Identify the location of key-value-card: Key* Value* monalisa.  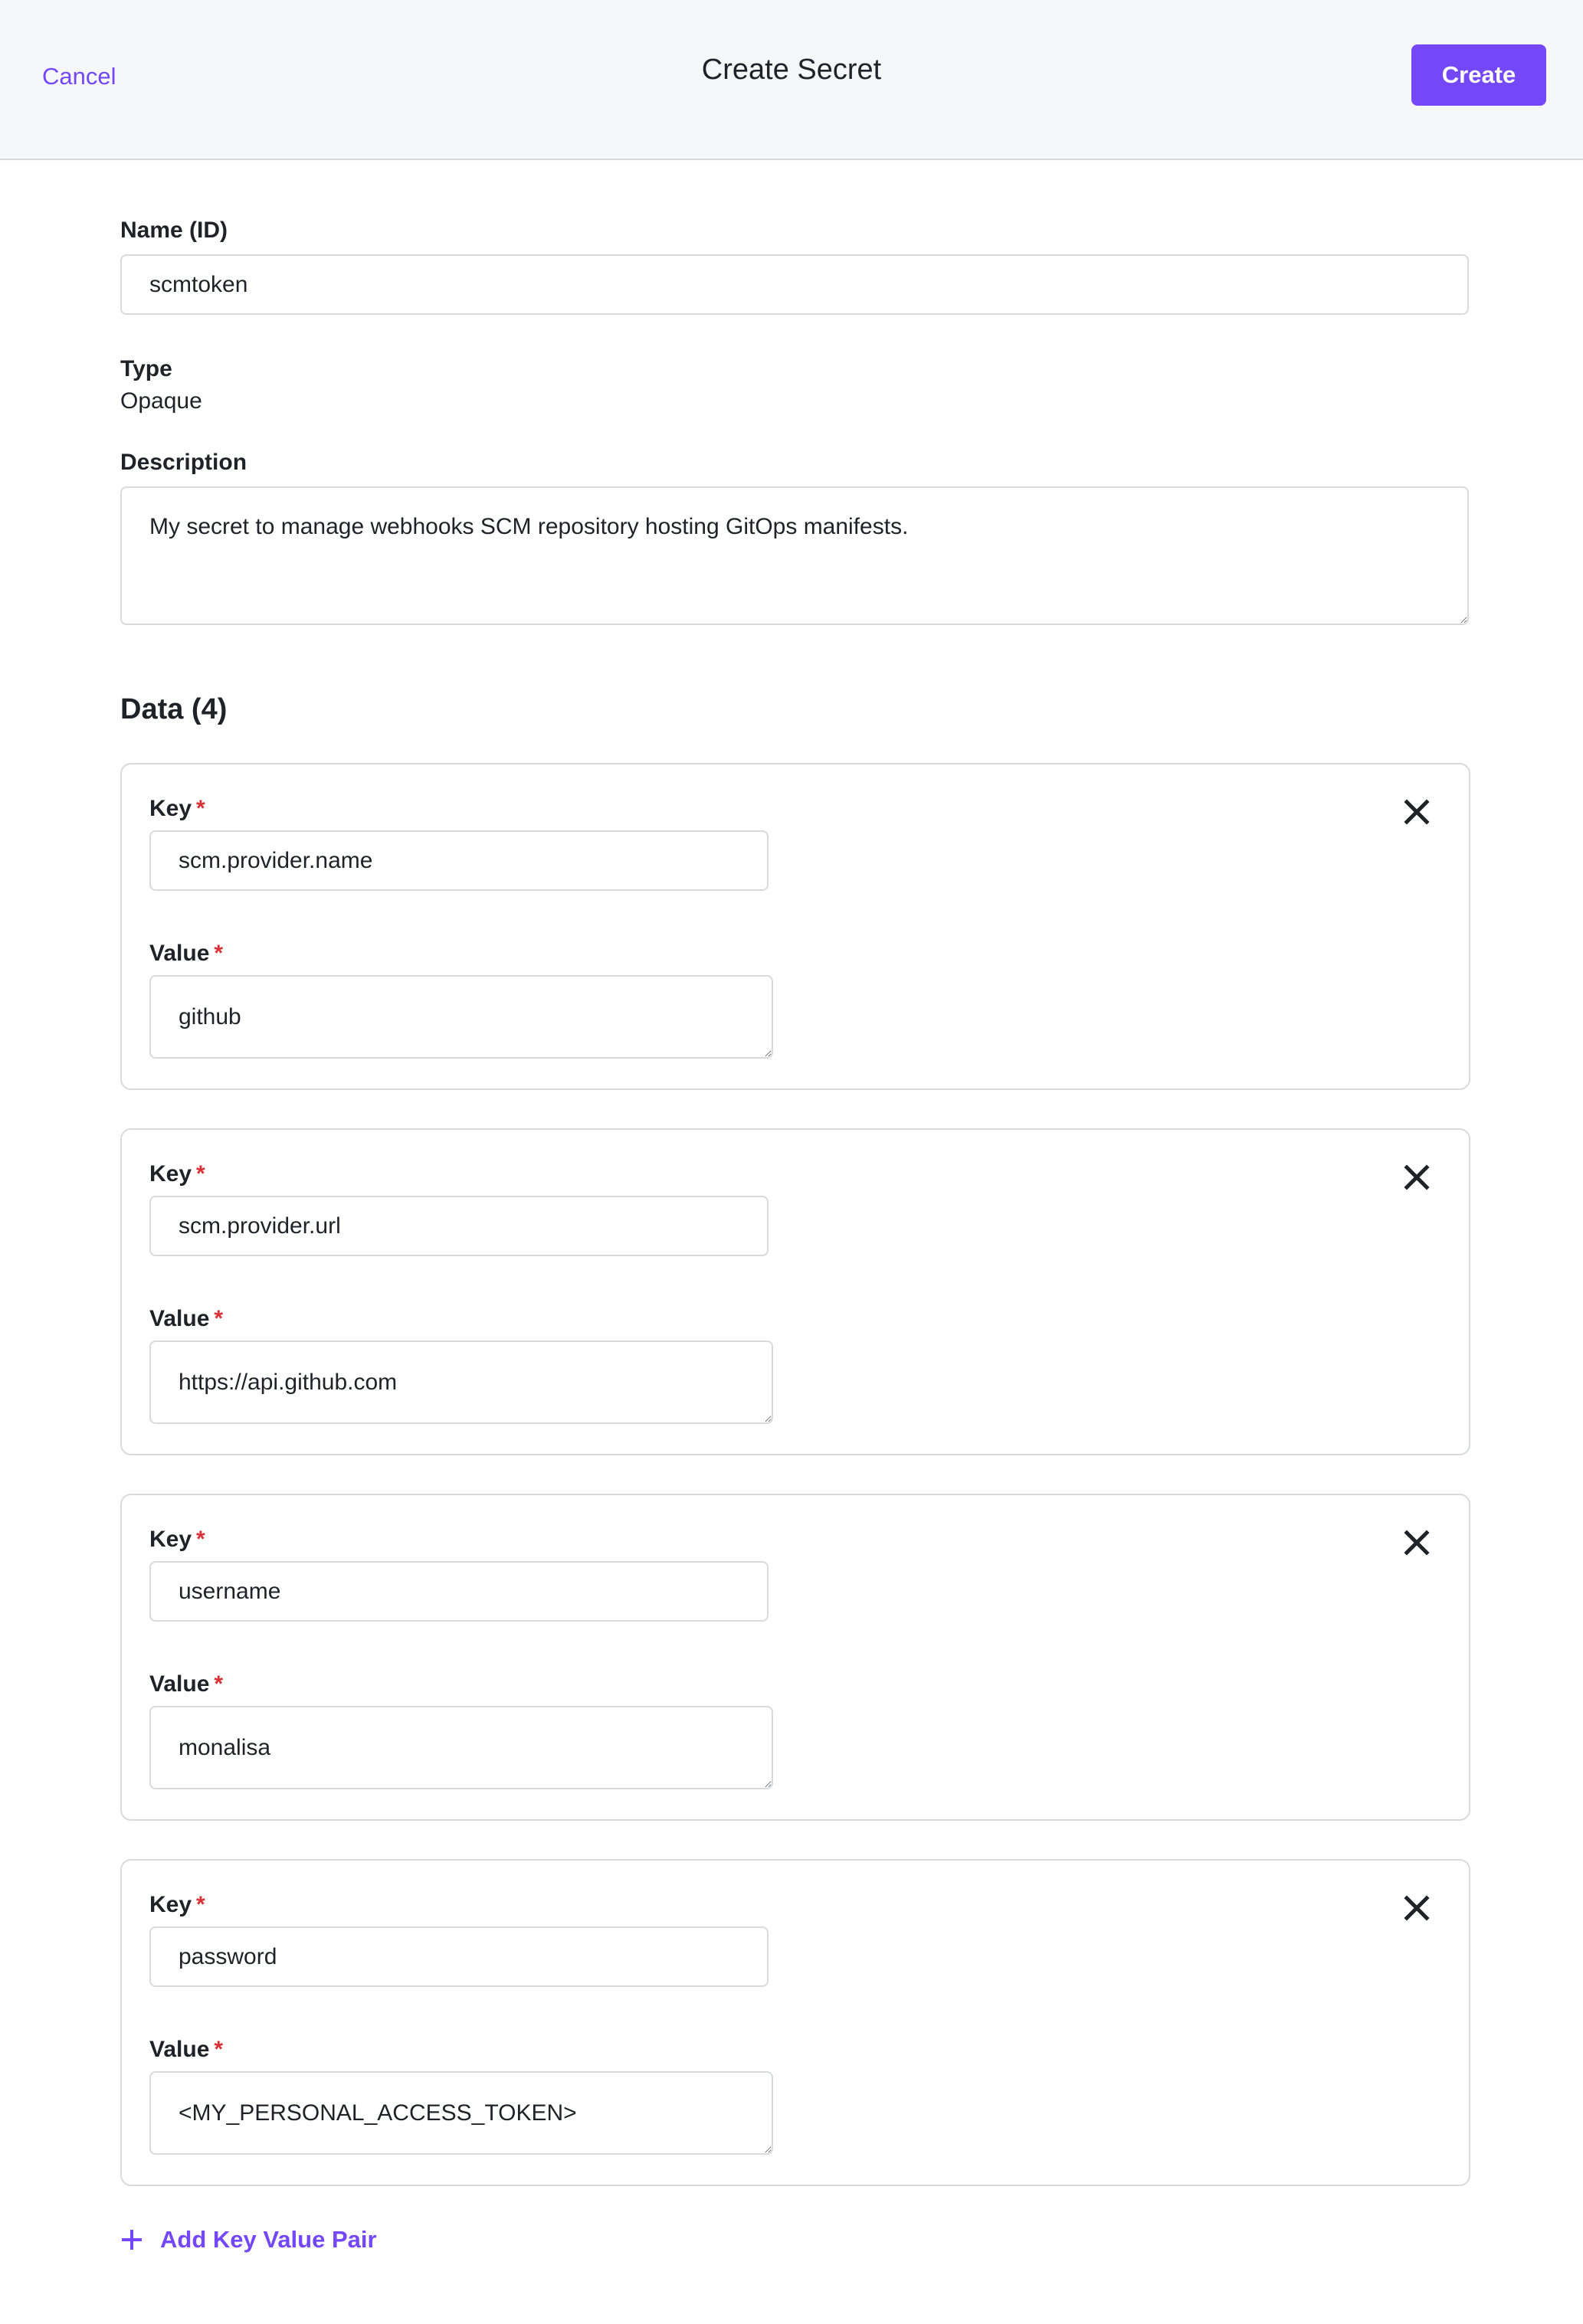
(795, 1657).